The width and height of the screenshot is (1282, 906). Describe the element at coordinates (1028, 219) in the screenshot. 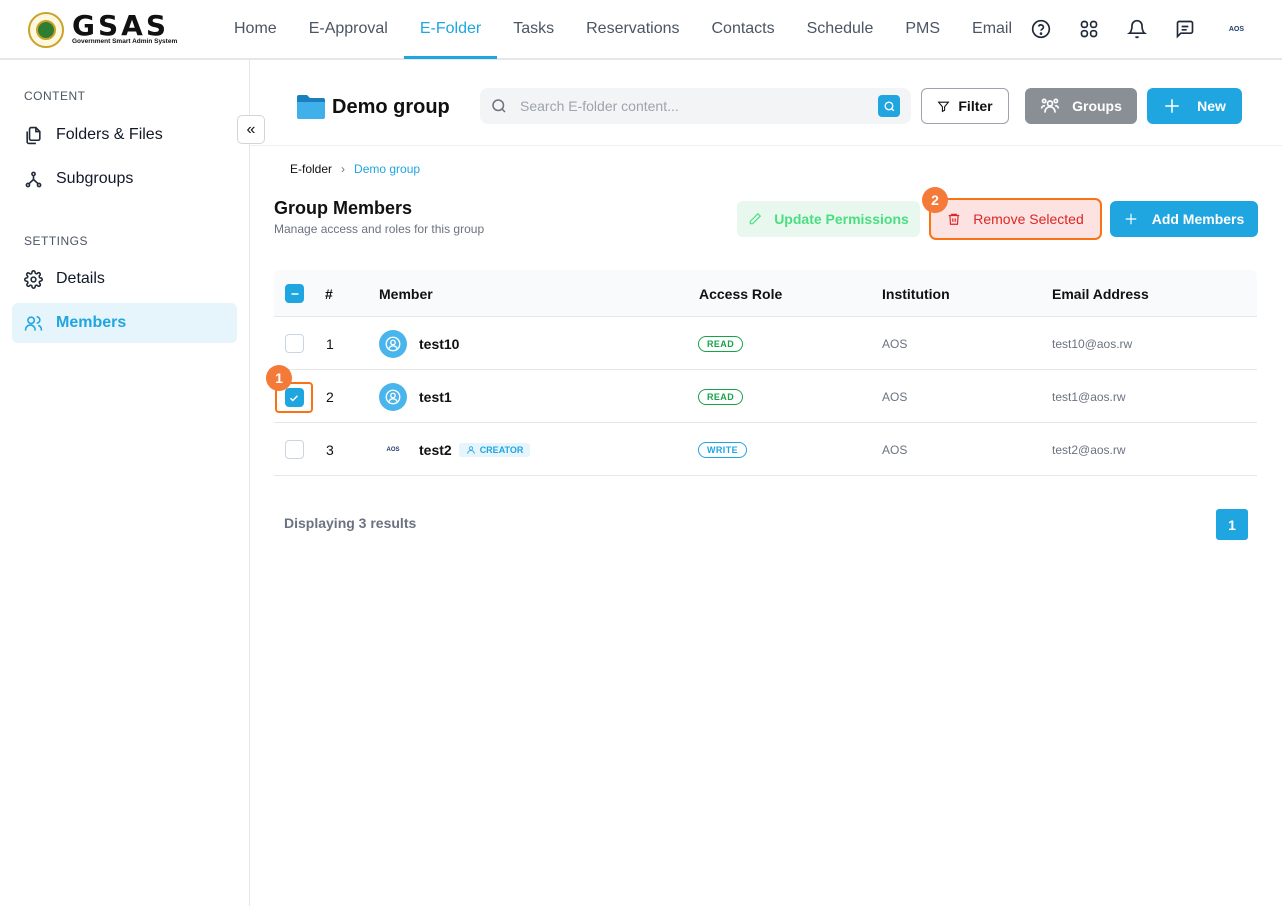

I see `remove-selected-label: Remove Selected` at that location.